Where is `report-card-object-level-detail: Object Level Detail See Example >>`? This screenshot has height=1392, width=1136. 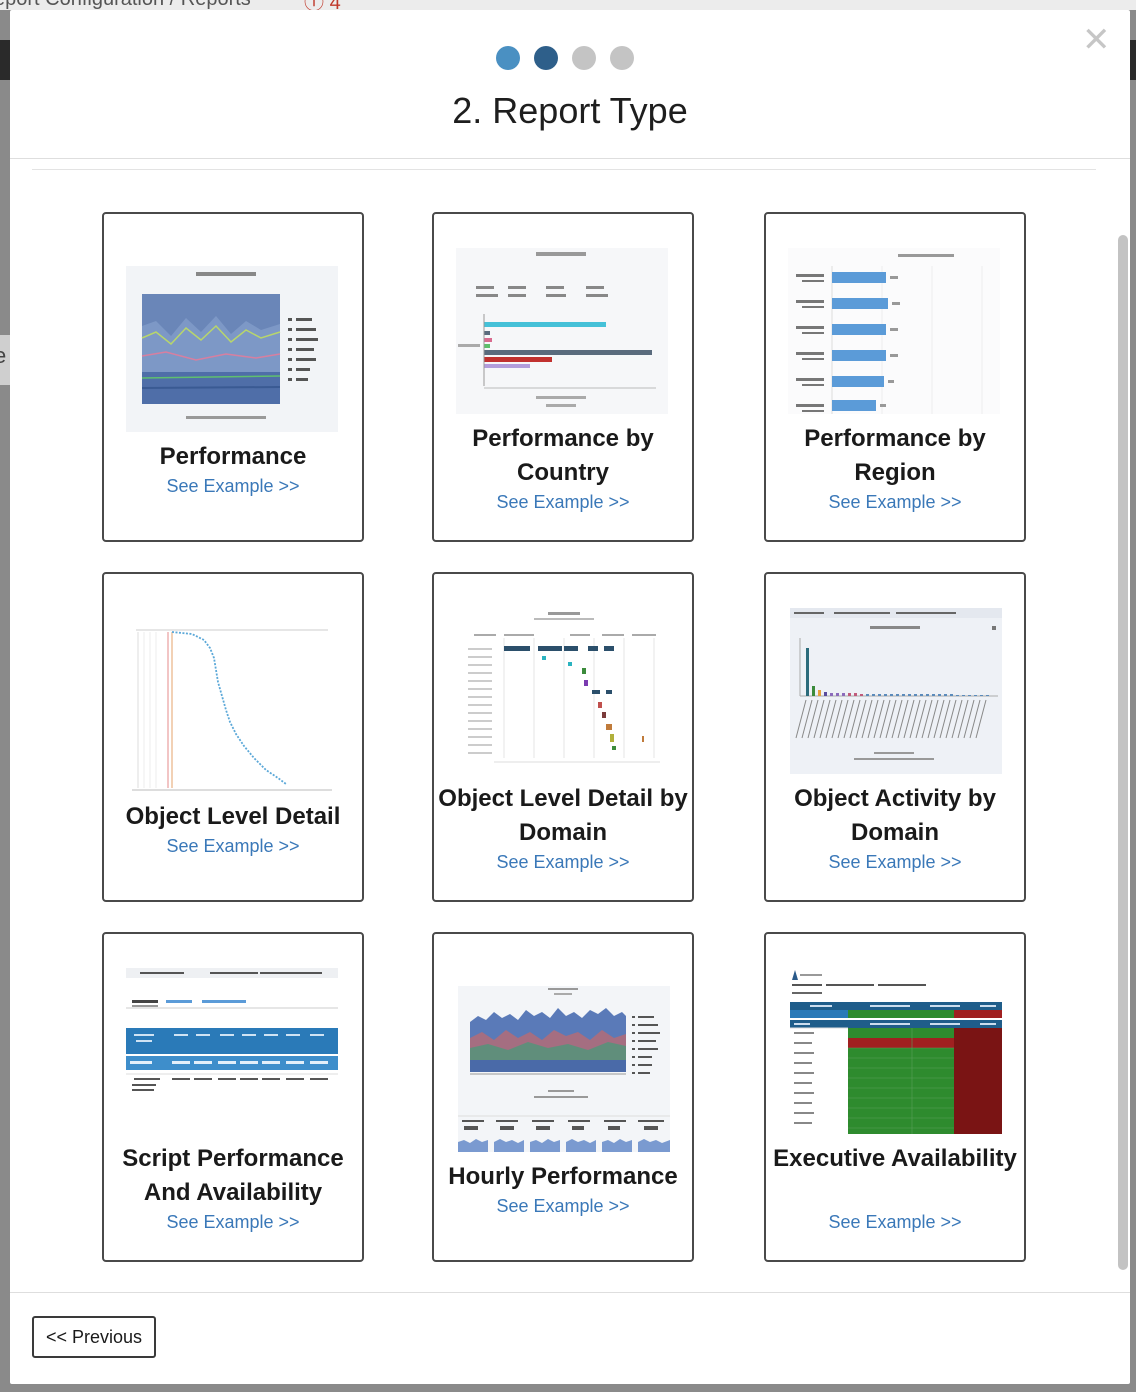
report-card-object-level-detail: Object Level Detail See Example >> is located at coordinates (233, 737).